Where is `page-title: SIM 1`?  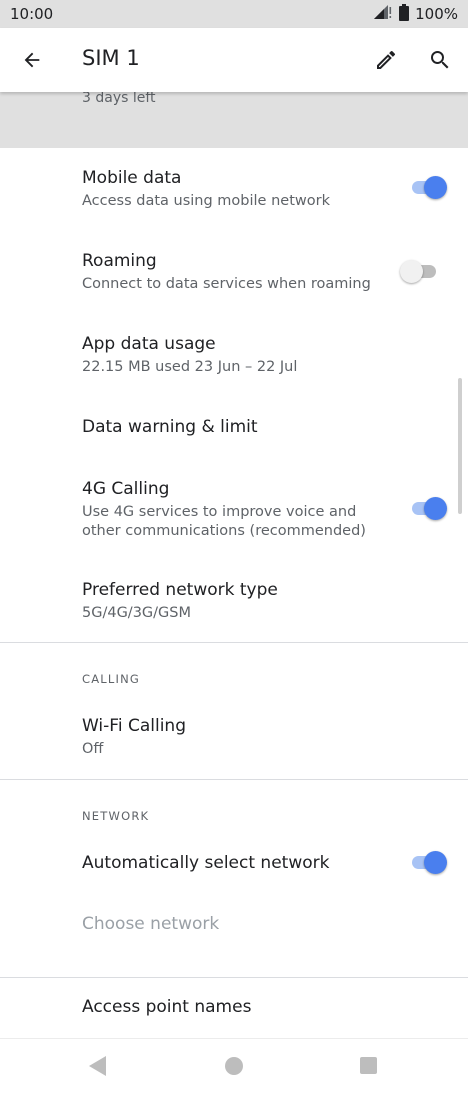 page-title: SIM 1 is located at coordinates (111, 58).